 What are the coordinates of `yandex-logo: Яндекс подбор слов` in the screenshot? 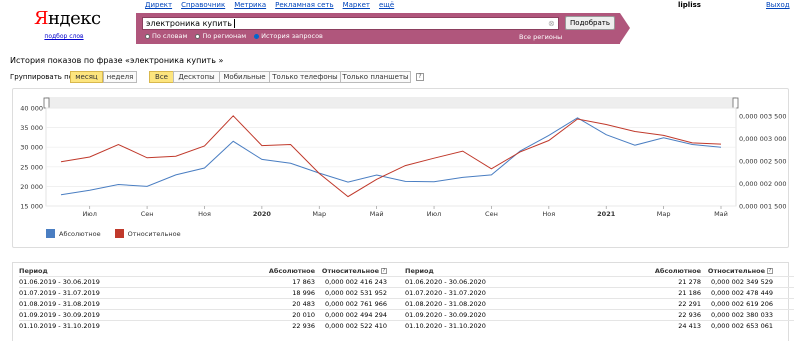 It's located at (67, 24).